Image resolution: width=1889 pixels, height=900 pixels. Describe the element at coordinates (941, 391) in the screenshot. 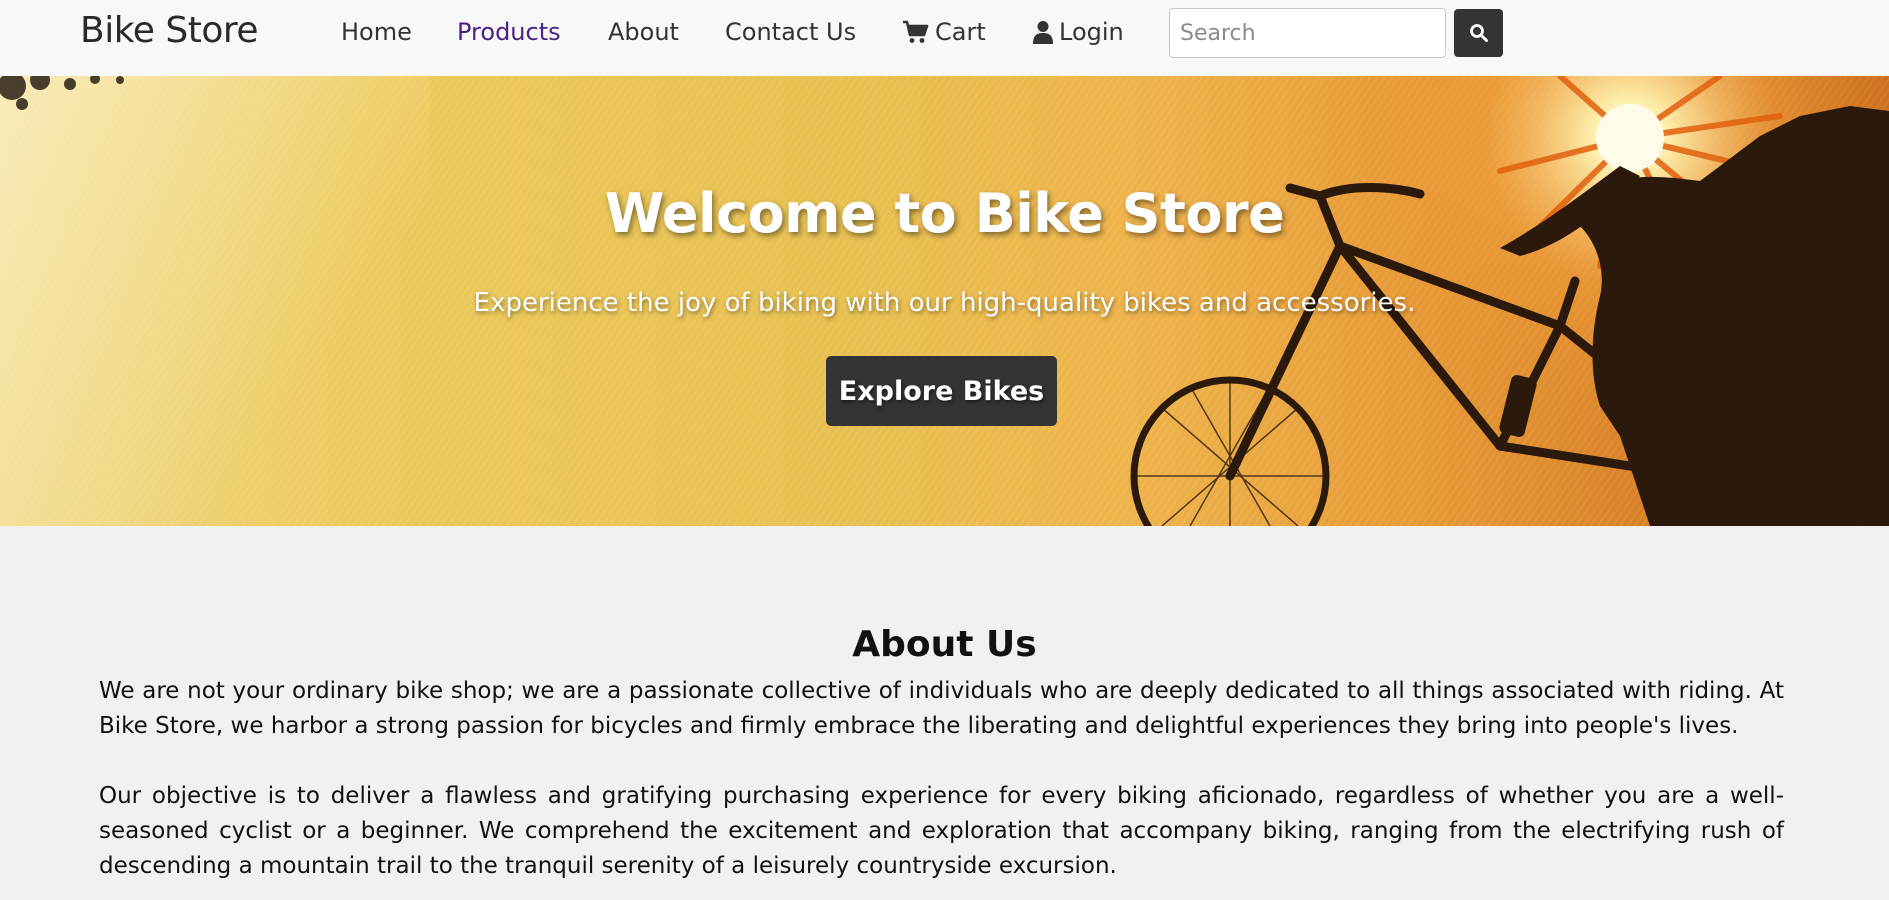

I see `explore-bikes-button: Explore Bikes` at that location.